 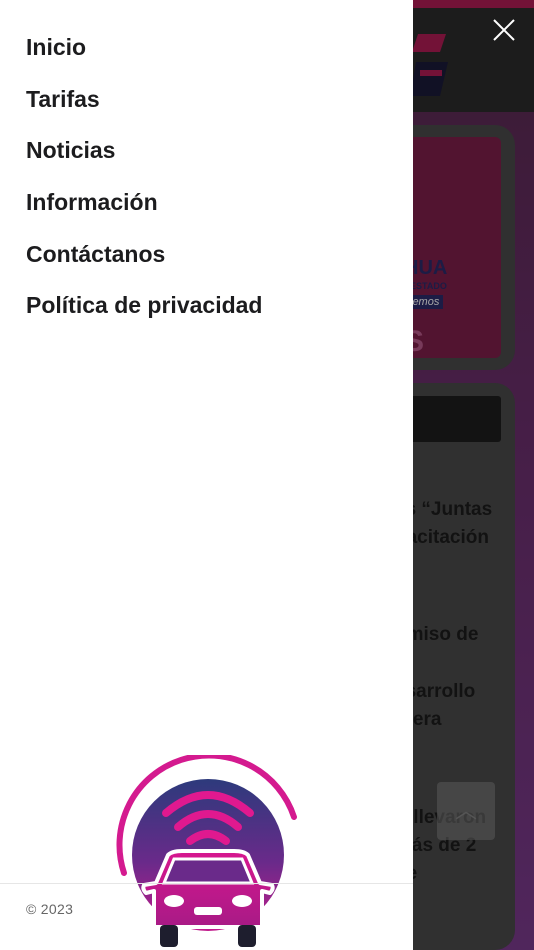 I want to click on chevron-up-icon: ︿, so click(x=465, y=810).